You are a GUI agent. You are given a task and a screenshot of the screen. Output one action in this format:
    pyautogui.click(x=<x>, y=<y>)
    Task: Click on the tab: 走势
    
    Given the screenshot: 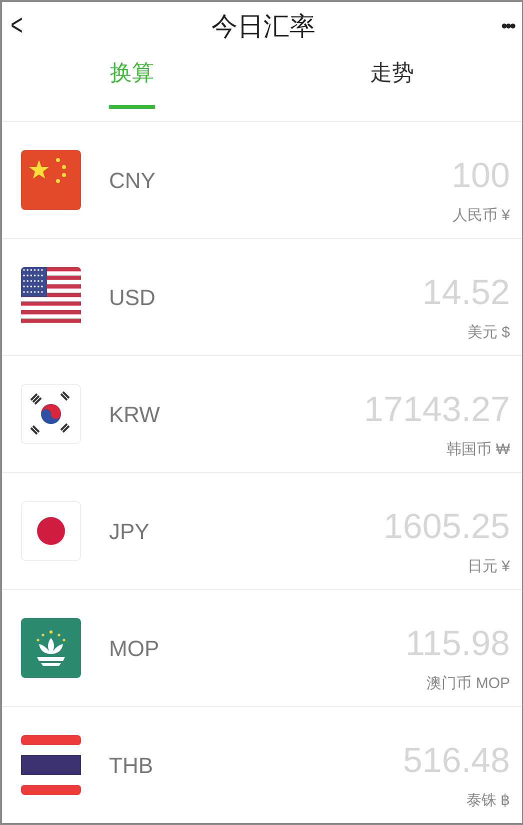 What is the action you would take?
    pyautogui.click(x=392, y=85)
    